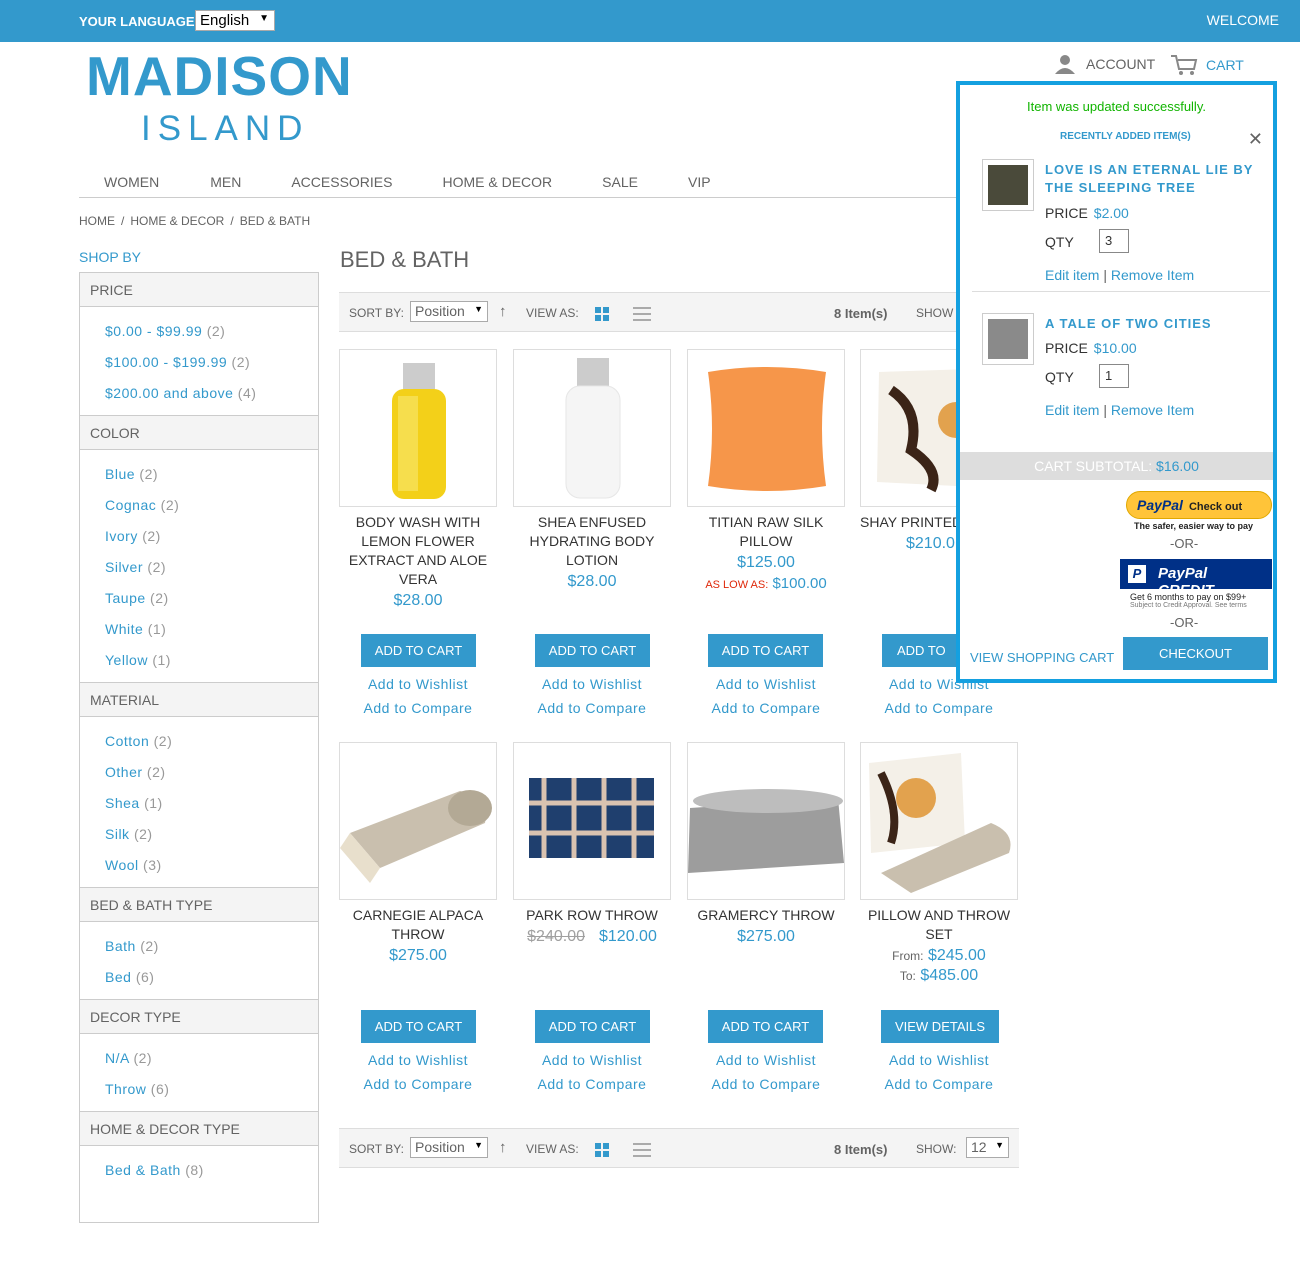 This screenshot has height=1280, width=1300. Describe the element at coordinates (199, 1170) in the screenshot. I see `filter-option: Bed & Bath (8)` at that location.